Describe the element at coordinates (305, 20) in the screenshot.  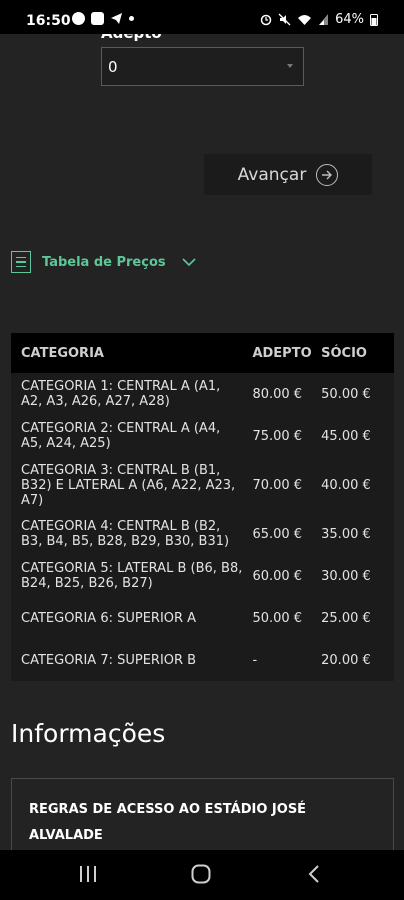
I see `wifi-icon` at that location.